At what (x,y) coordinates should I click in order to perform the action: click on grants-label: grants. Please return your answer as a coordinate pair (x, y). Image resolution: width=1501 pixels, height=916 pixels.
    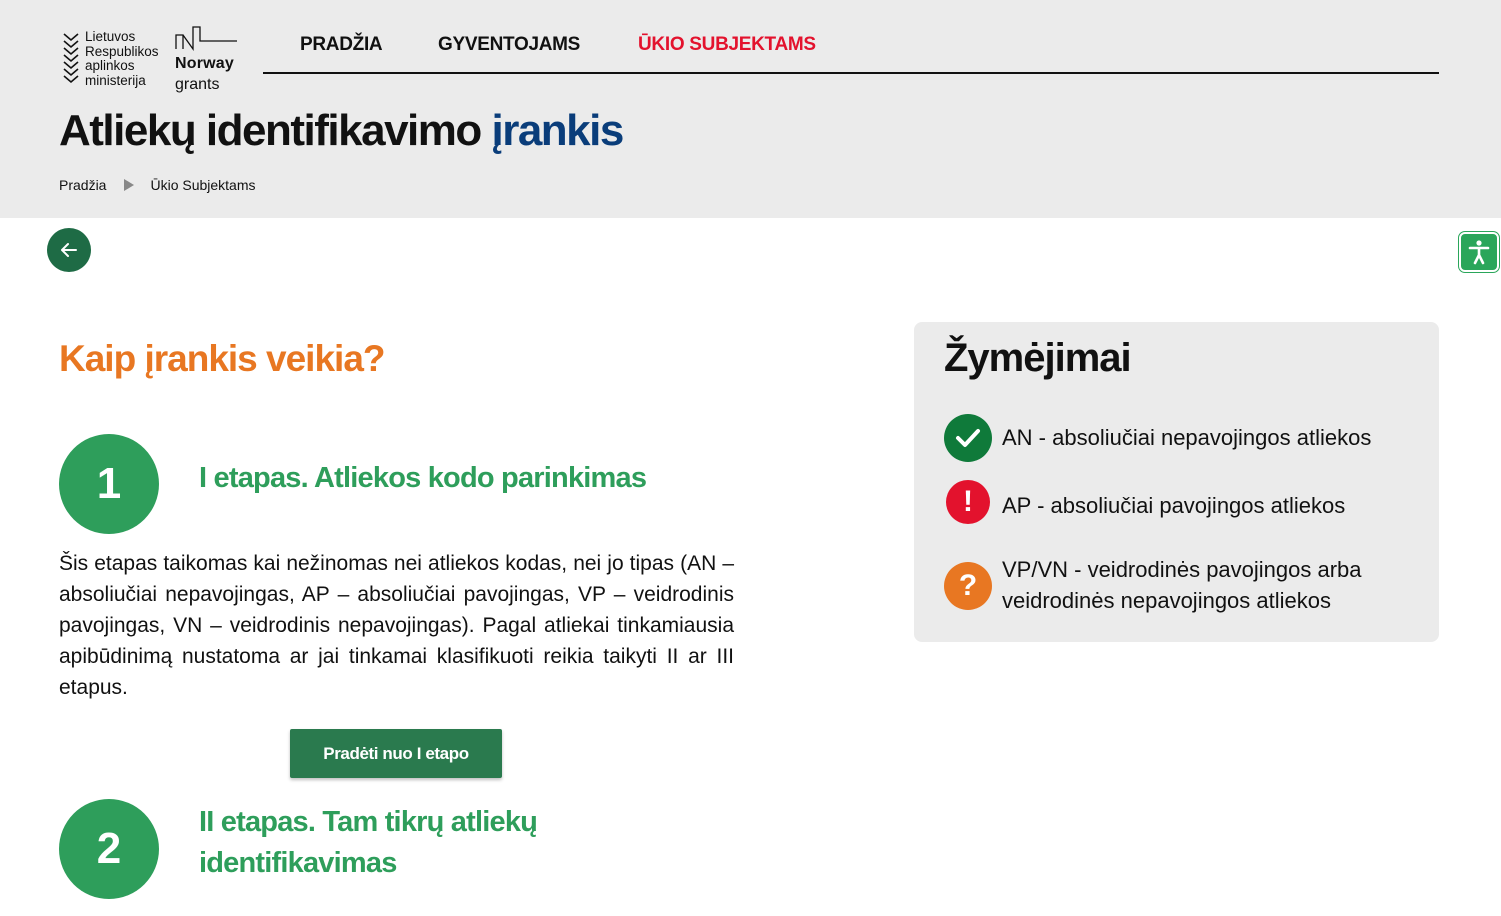
    Looking at the image, I should click on (197, 84).